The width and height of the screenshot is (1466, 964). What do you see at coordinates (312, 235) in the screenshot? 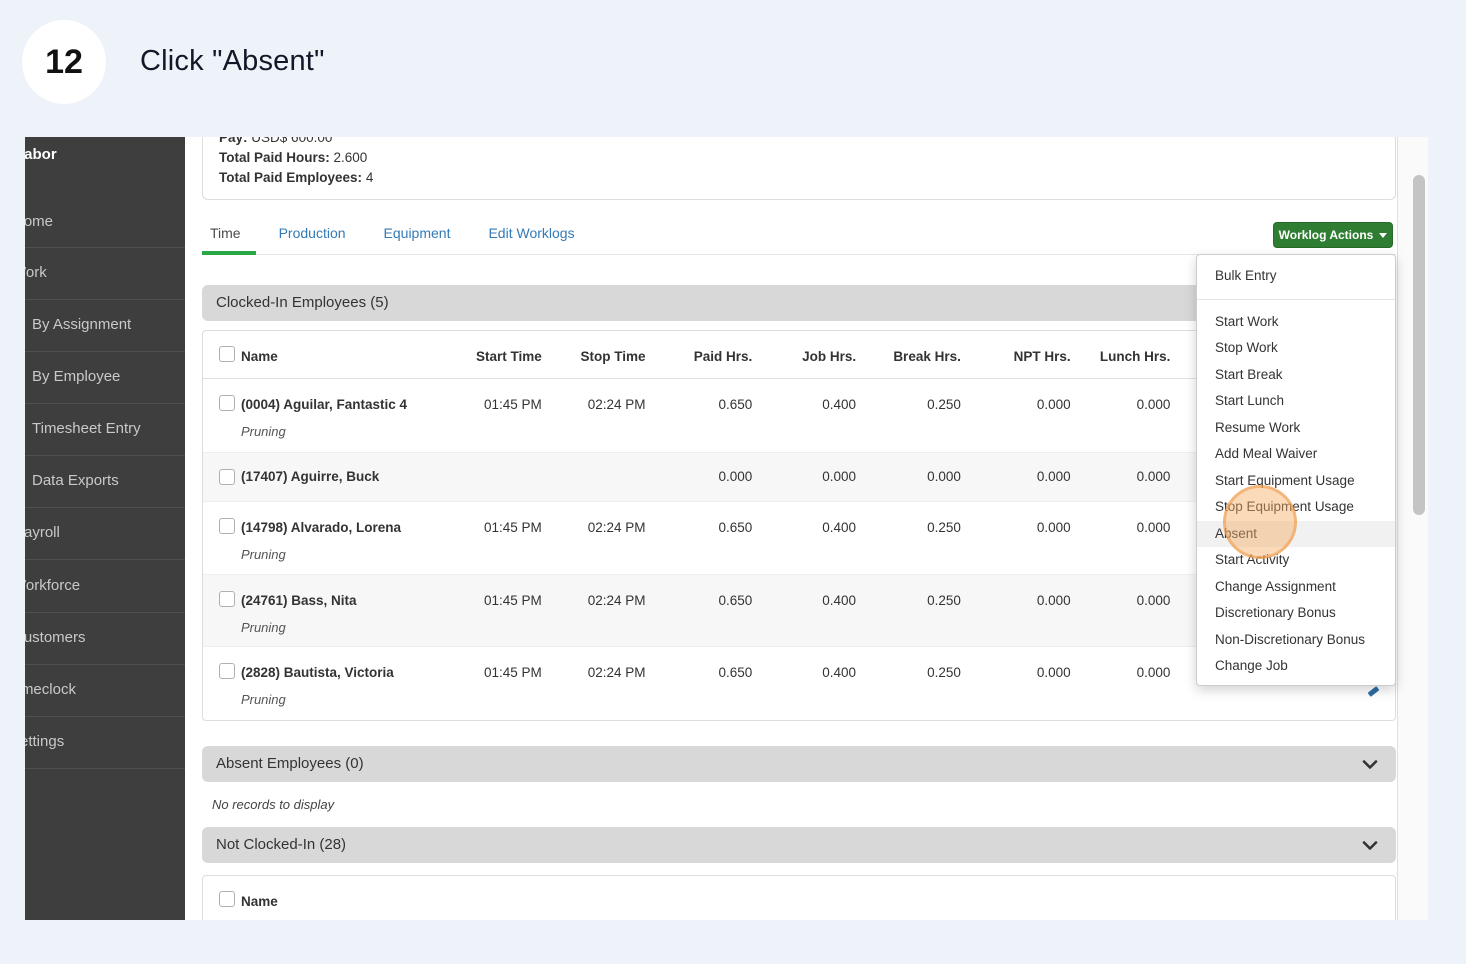
I see `tab-production: Production` at bounding box center [312, 235].